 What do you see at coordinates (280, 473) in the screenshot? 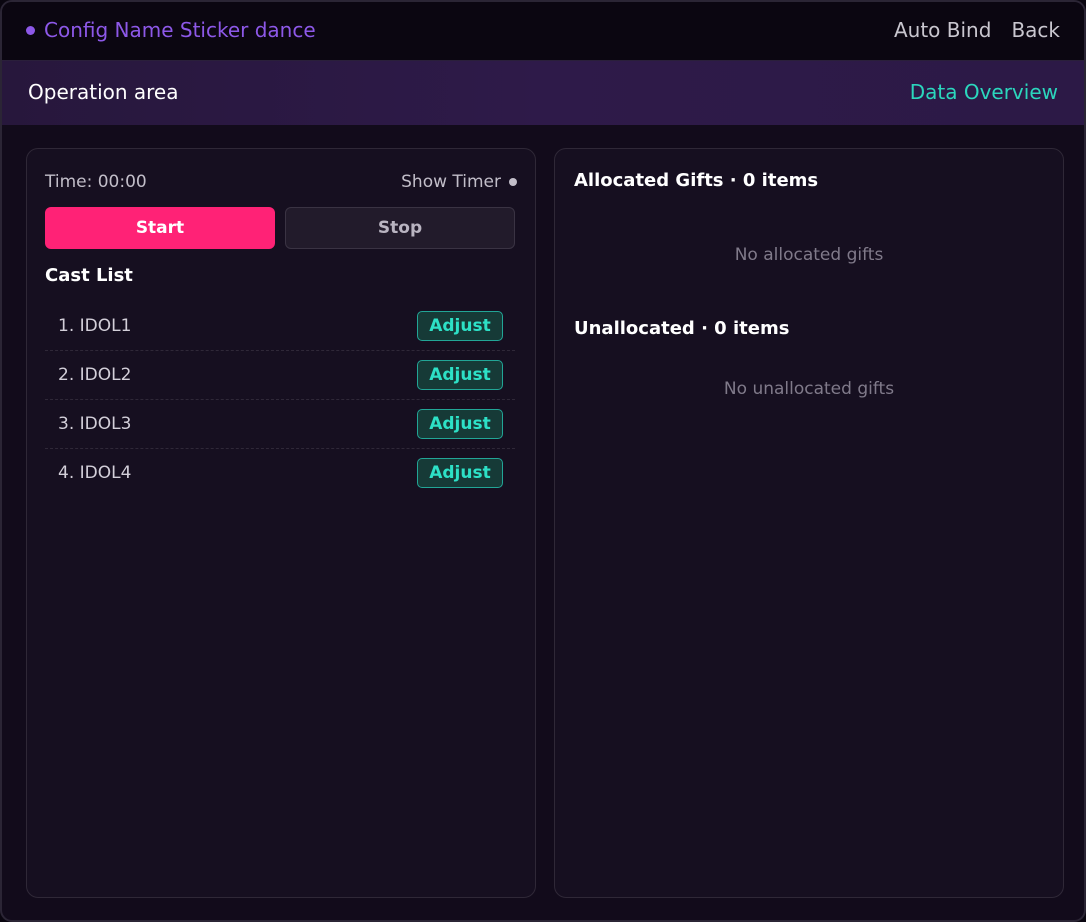
I see `cast-list-item: 4. IDOL4 Adjust` at bounding box center [280, 473].